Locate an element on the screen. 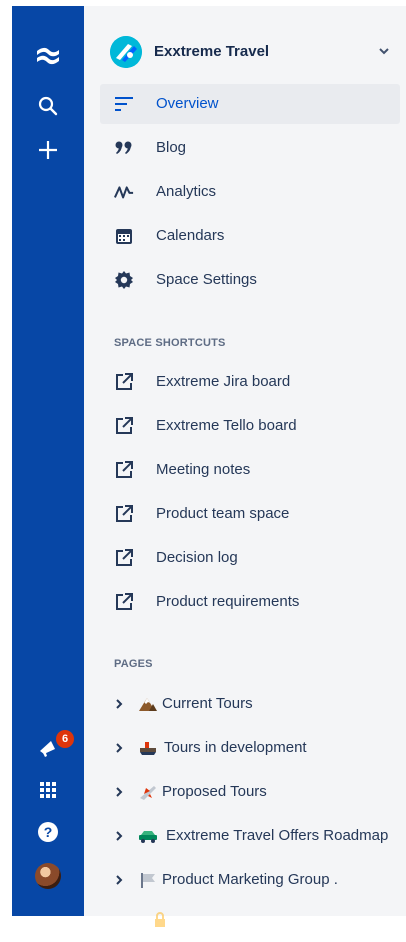 The height and width of the screenshot is (942, 406). page-tree-item: Product Marketing Group . is located at coordinates (253, 880).